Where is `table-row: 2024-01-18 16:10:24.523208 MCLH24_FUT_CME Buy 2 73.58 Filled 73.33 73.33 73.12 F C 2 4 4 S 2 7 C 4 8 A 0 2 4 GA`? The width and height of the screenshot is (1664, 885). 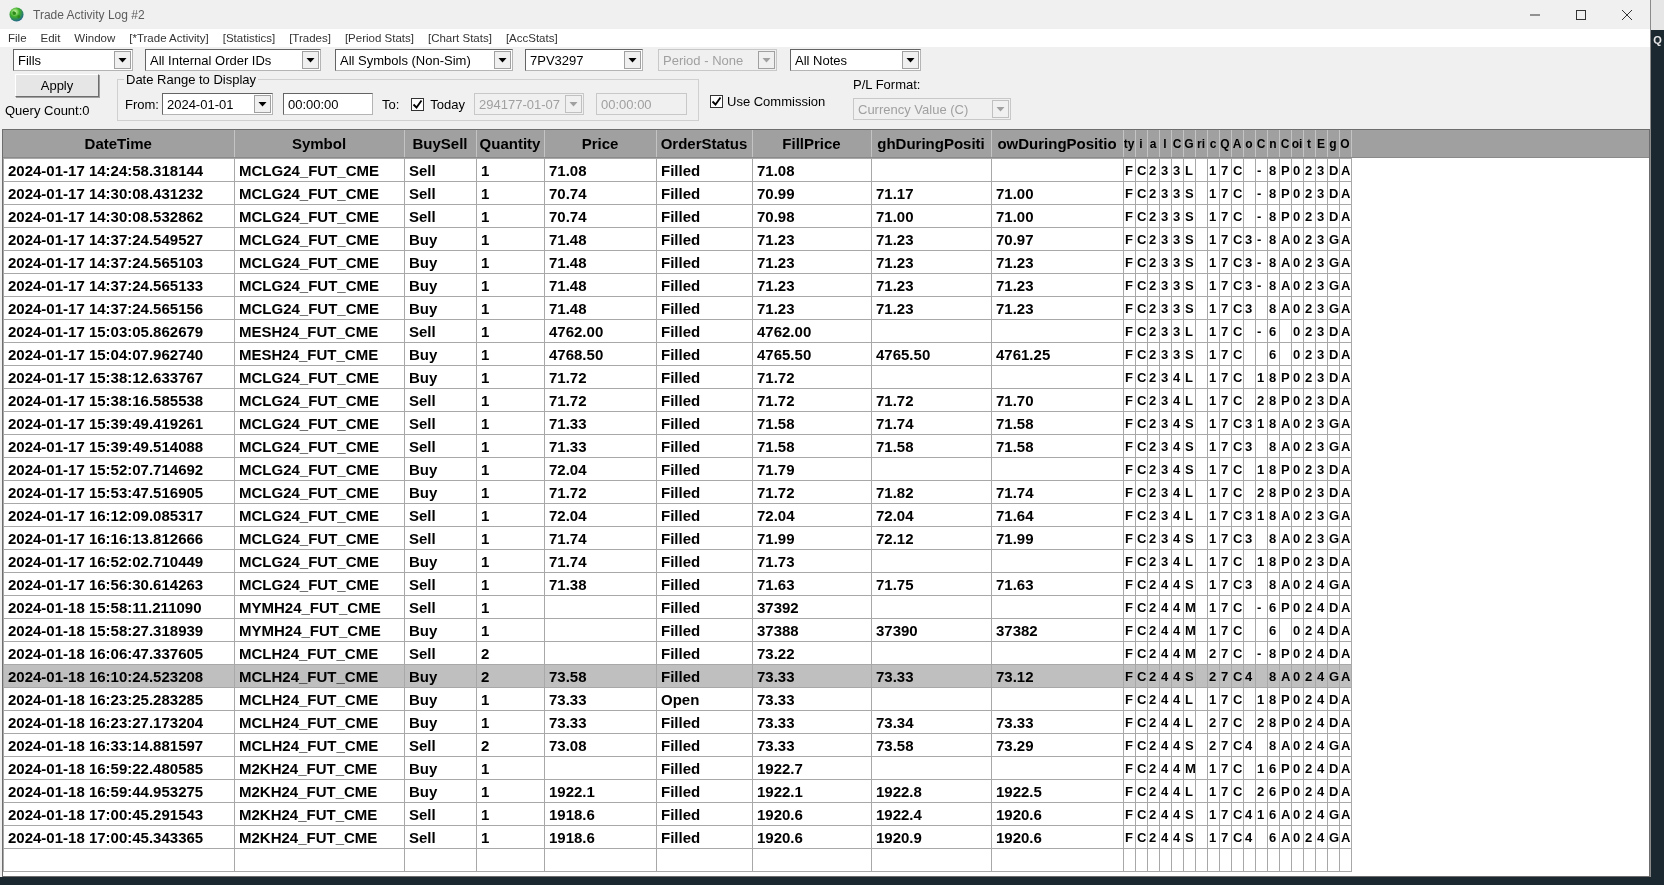 table-row: 2024-01-18 16:10:24.523208 MCLH24_FUT_CME Buy 2 73.58 Filled 73.33 73.33 73.12 F C 2 4 4 S 2 7 C 4 8 A 0 2 4 GA is located at coordinates (677, 676).